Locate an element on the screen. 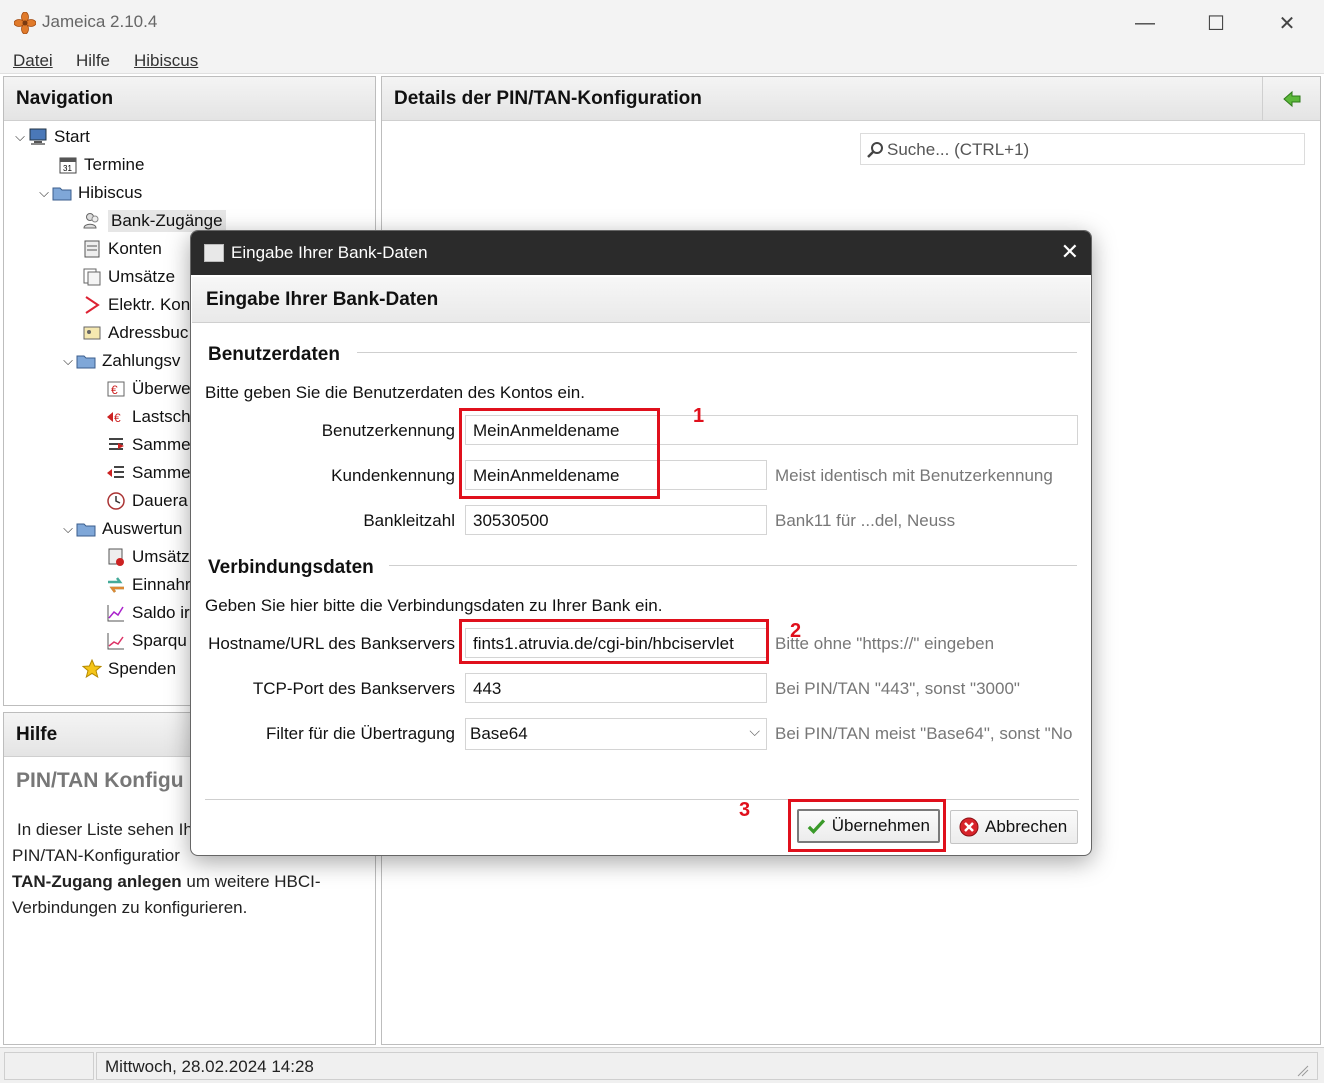  annotation-number-2: 2 is located at coordinates (796, 631).